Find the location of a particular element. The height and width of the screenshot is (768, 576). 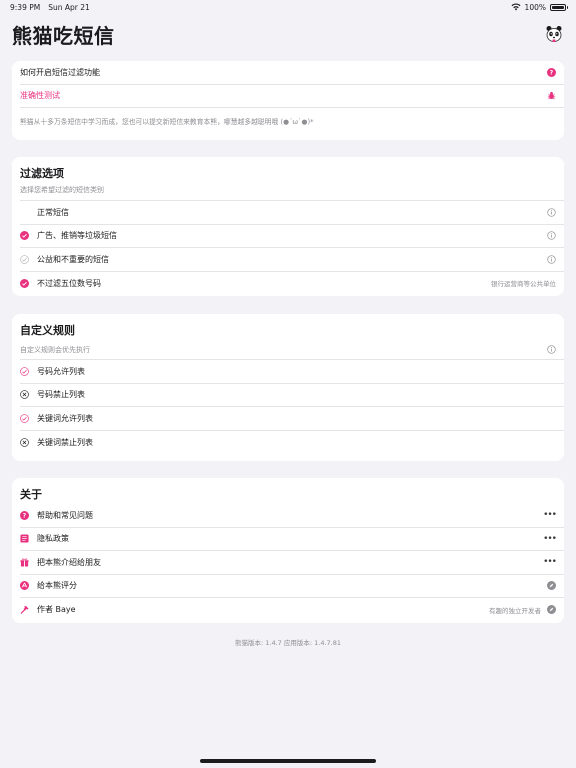

about-label: 给本熊评分 is located at coordinates (57, 586).